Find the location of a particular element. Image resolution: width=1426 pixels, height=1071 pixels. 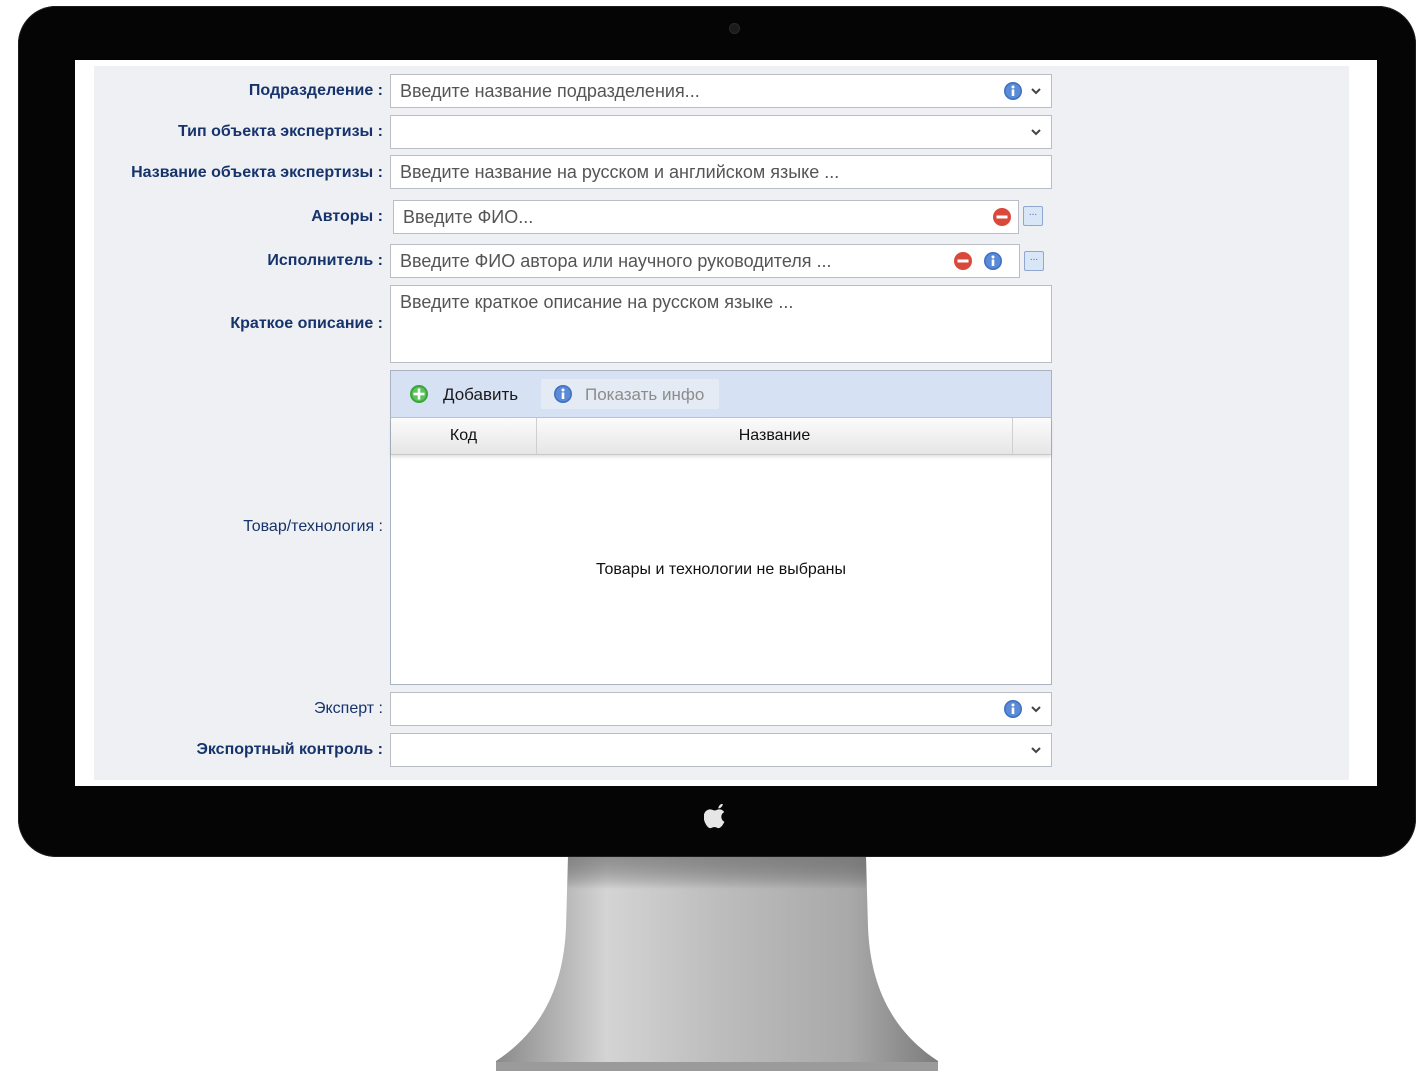

grid-toolbar: Добавить Показать инфо is located at coordinates (721, 394).